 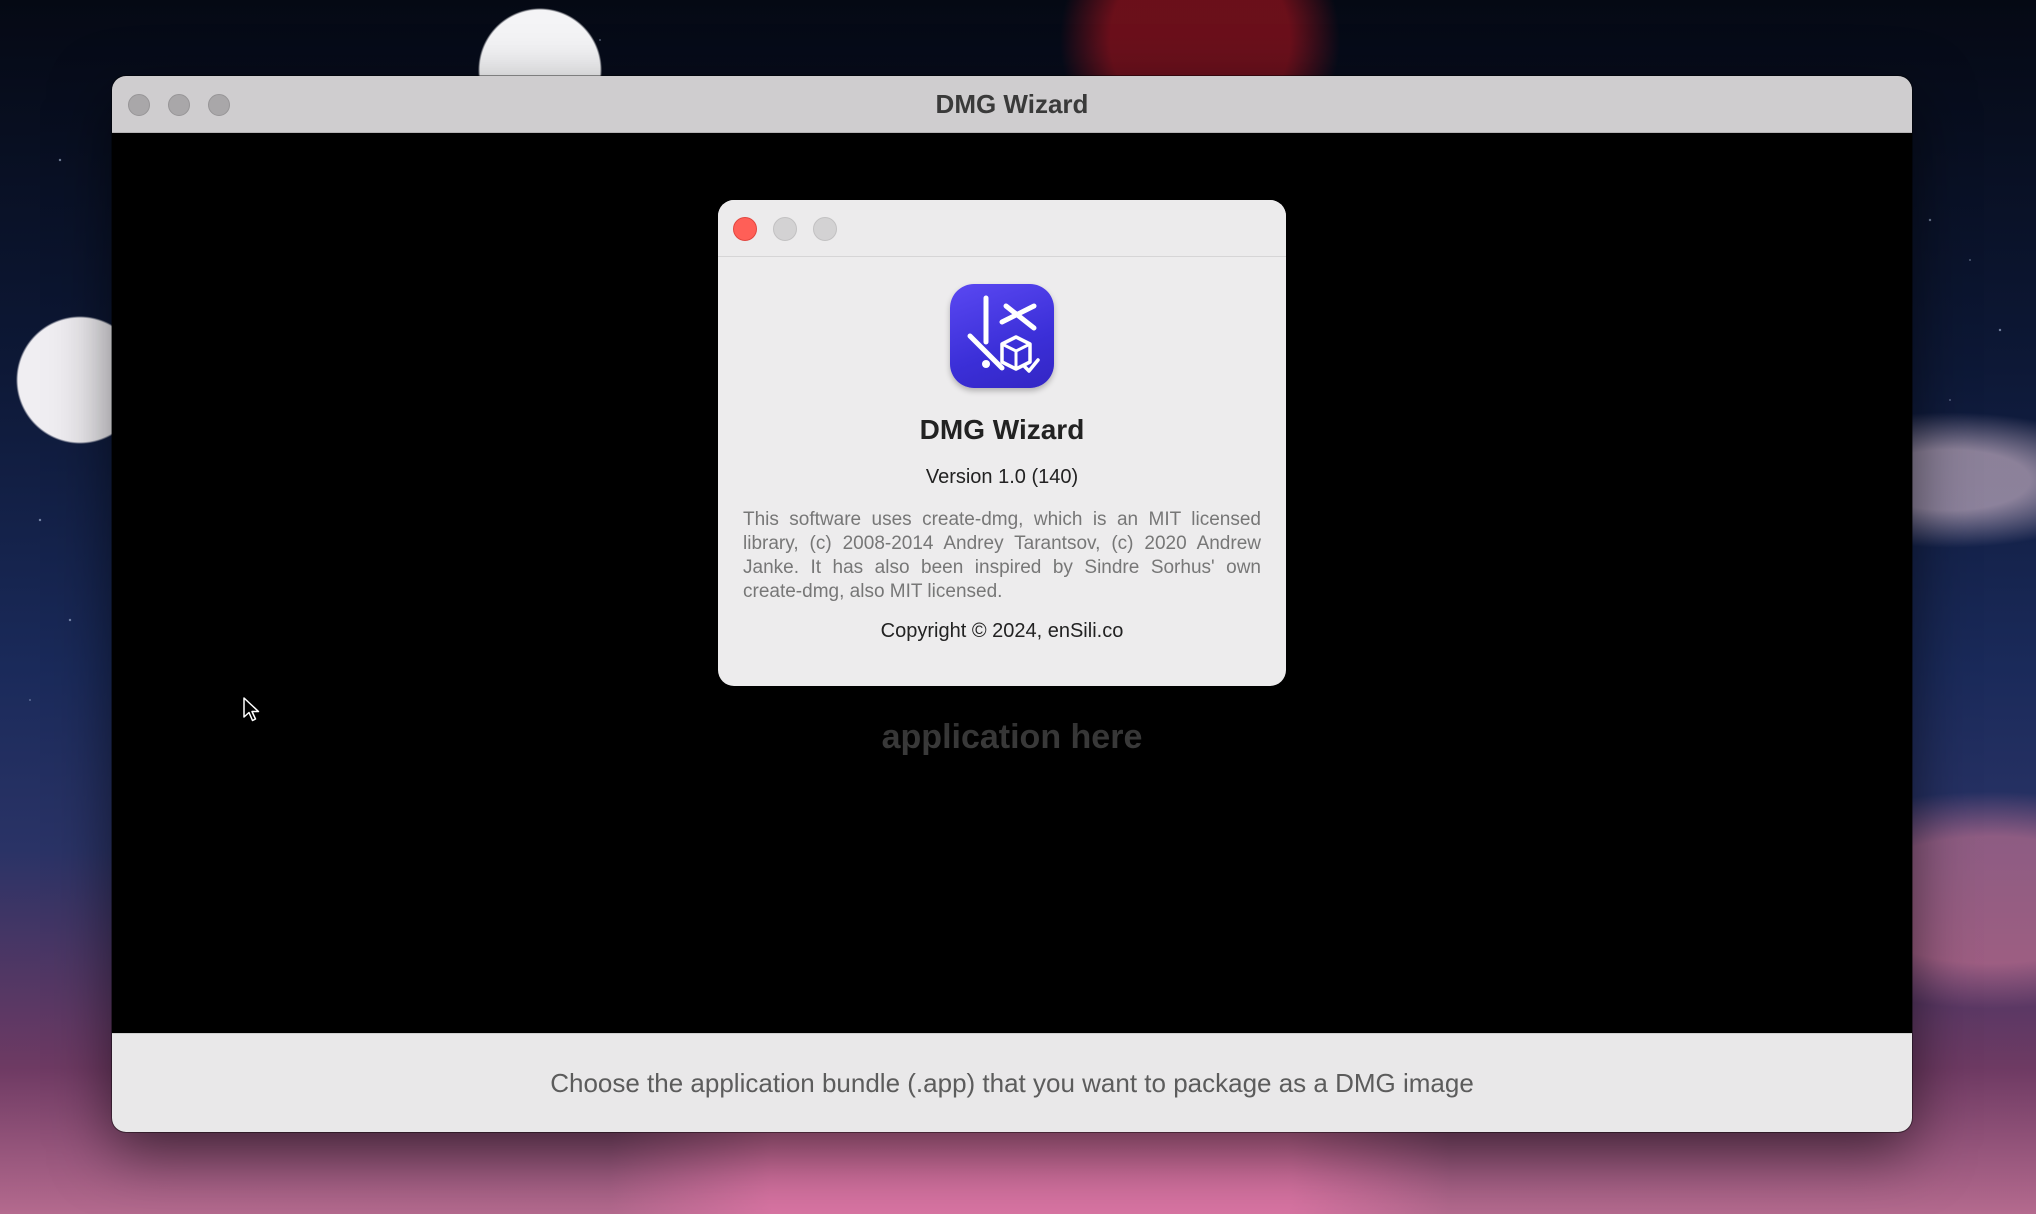 I want to click on main-window-titlebar: DMG Wizard, so click(x=1012, y=104).